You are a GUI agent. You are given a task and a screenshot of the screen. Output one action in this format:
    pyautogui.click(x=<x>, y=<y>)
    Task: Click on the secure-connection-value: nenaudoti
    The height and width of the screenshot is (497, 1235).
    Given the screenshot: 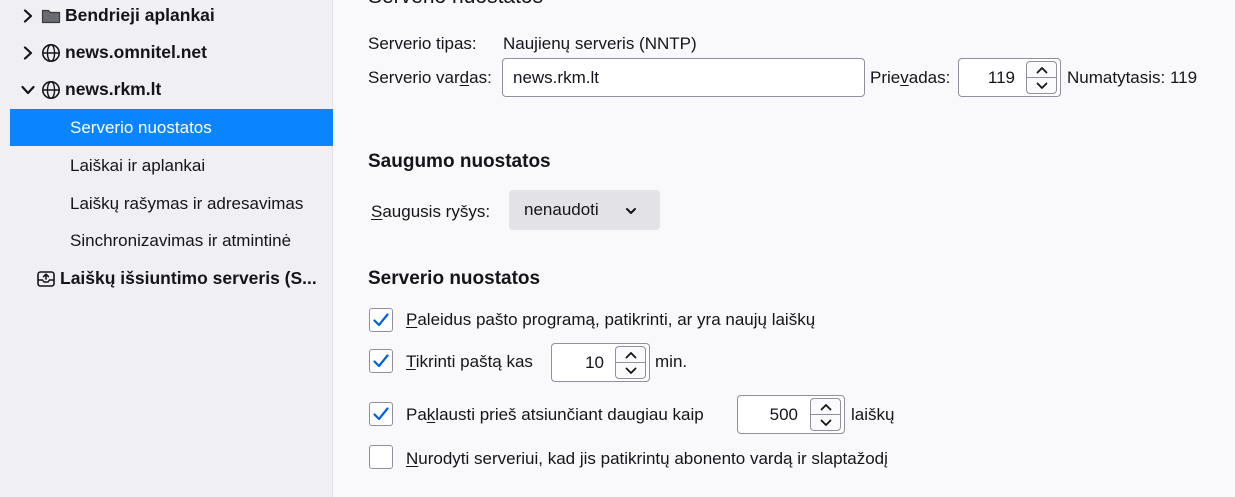 What is the action you would take?
    pyautogui.click(x=561, y=209)
    